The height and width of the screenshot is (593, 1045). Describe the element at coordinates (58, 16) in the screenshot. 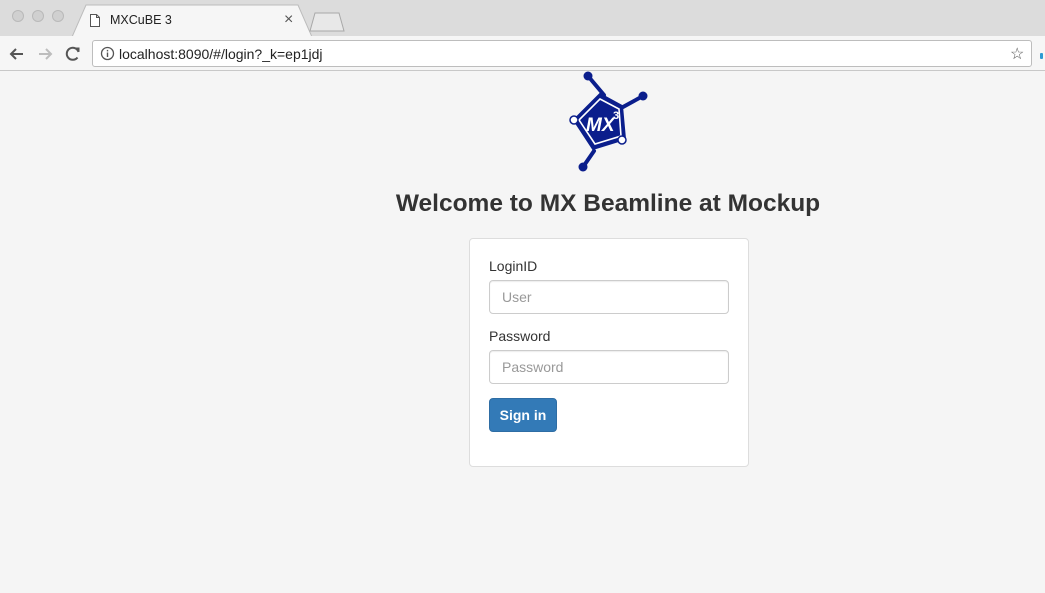

I see `window-zoom-dot` at that location.